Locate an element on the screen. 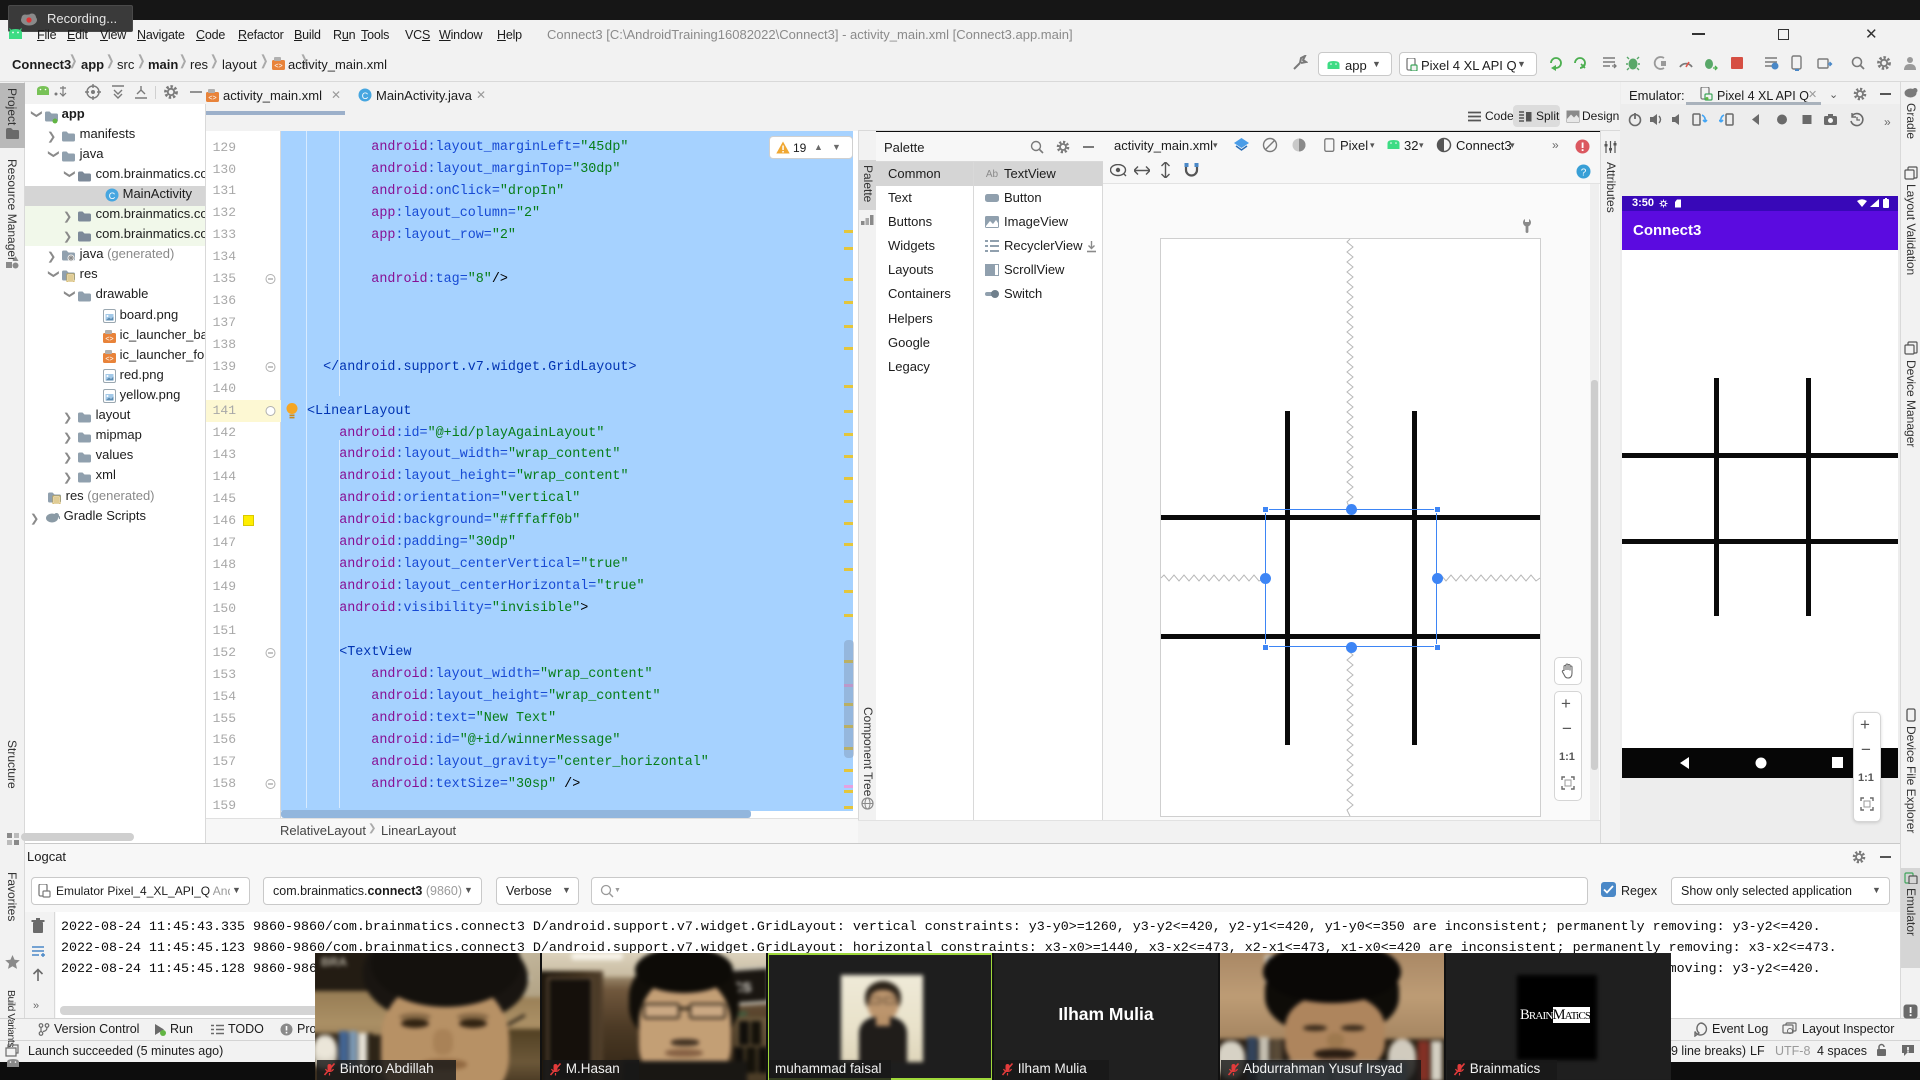 The height and width of the screenshot is (1080, 1920). svg-text: Ab is located at coordinates (992, 174).